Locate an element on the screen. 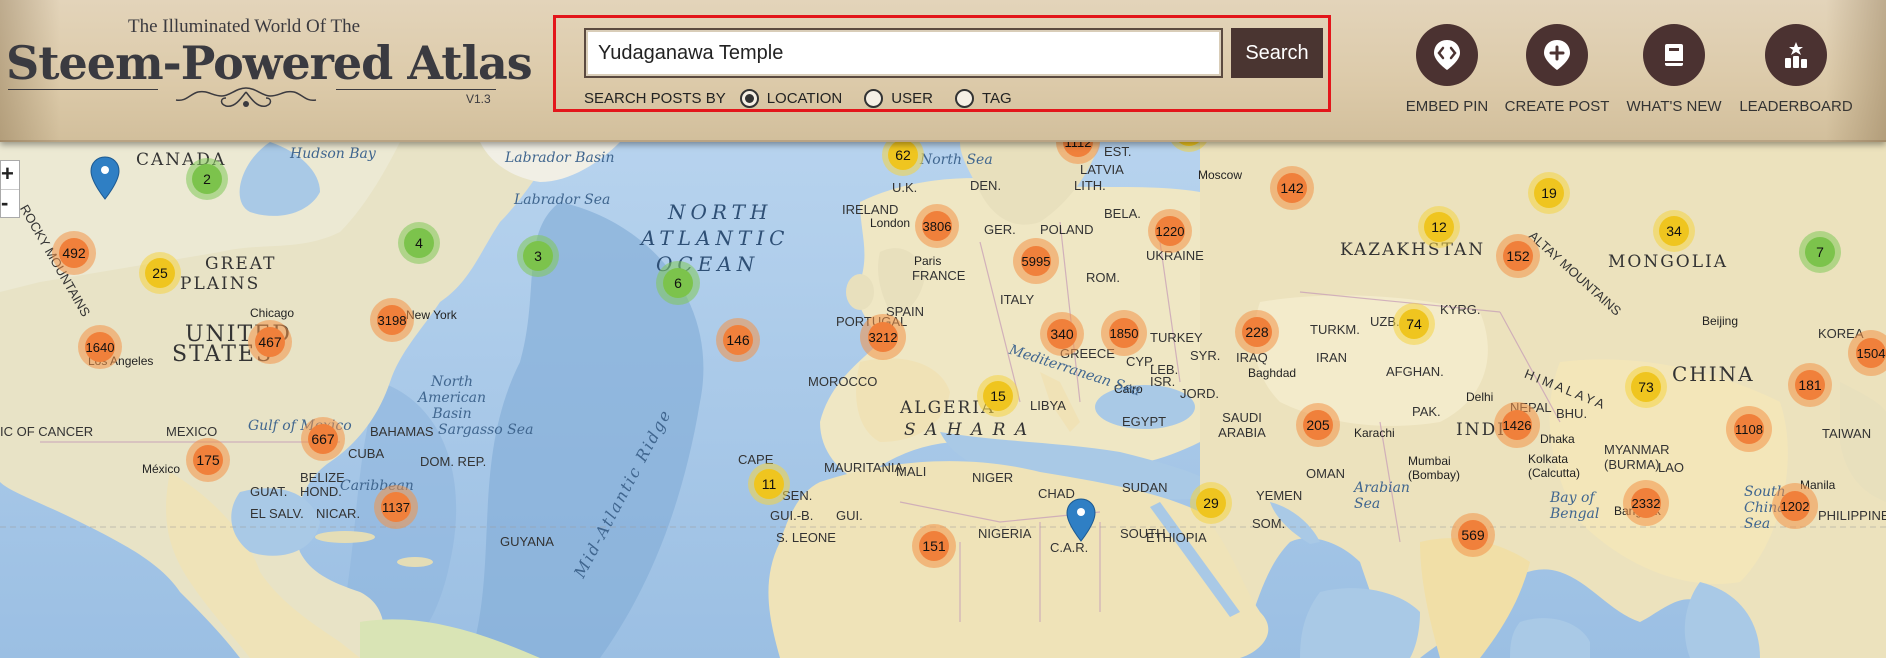  label-nicar: NICAR. is located at coordinates (338, 513).